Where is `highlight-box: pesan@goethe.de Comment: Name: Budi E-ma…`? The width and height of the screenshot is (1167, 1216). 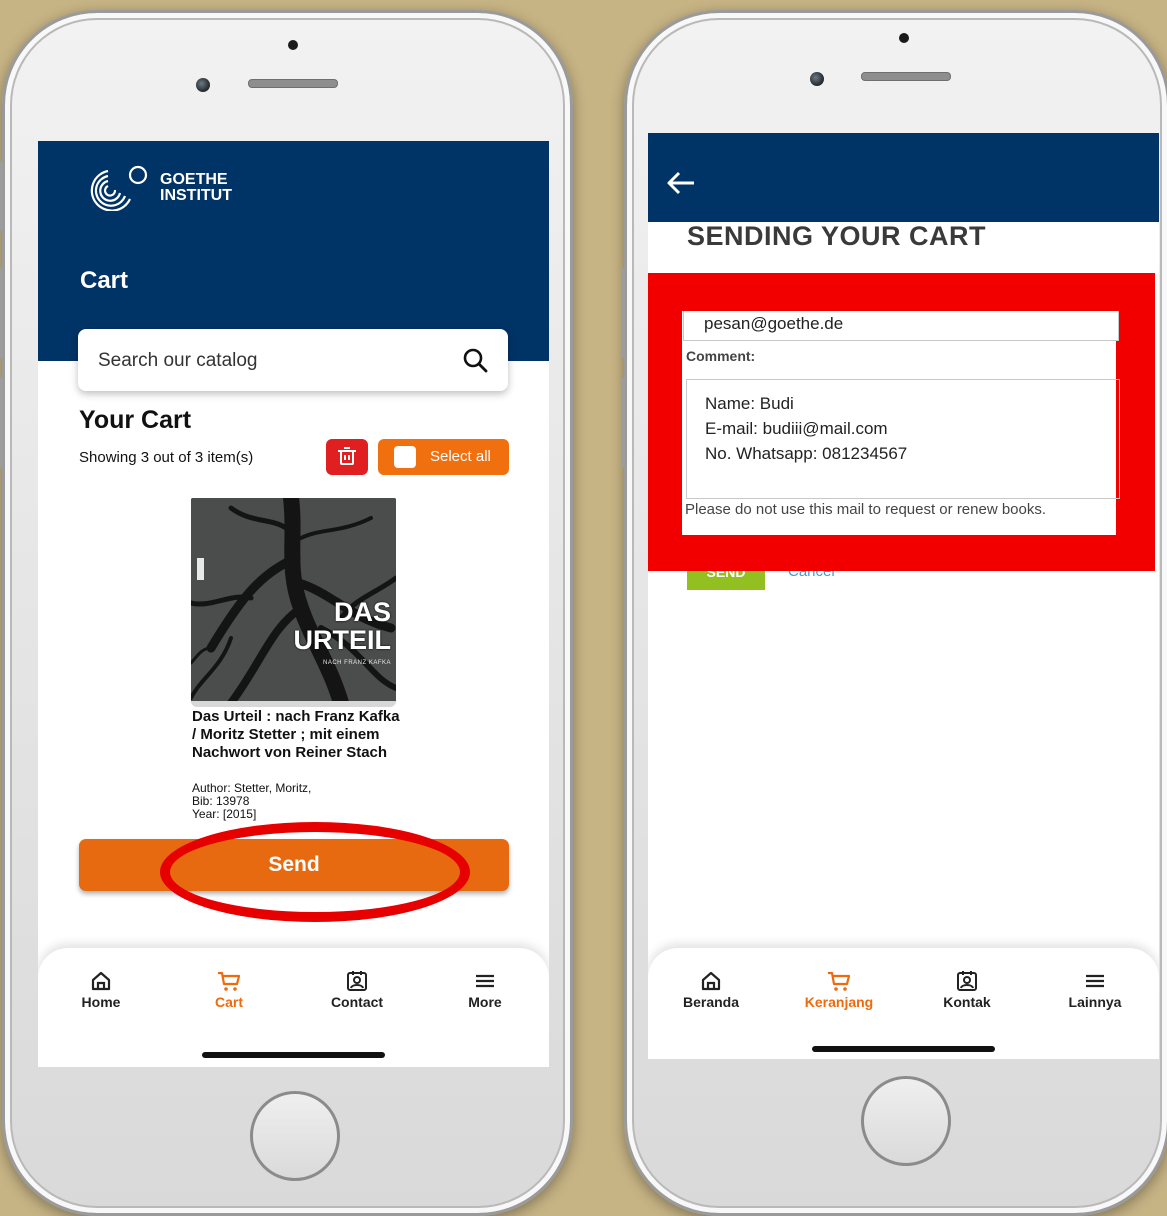 highlight-box: pesan@goethe.de Comment: Name: Budi E-ma… is located at coordinates (901, 422).